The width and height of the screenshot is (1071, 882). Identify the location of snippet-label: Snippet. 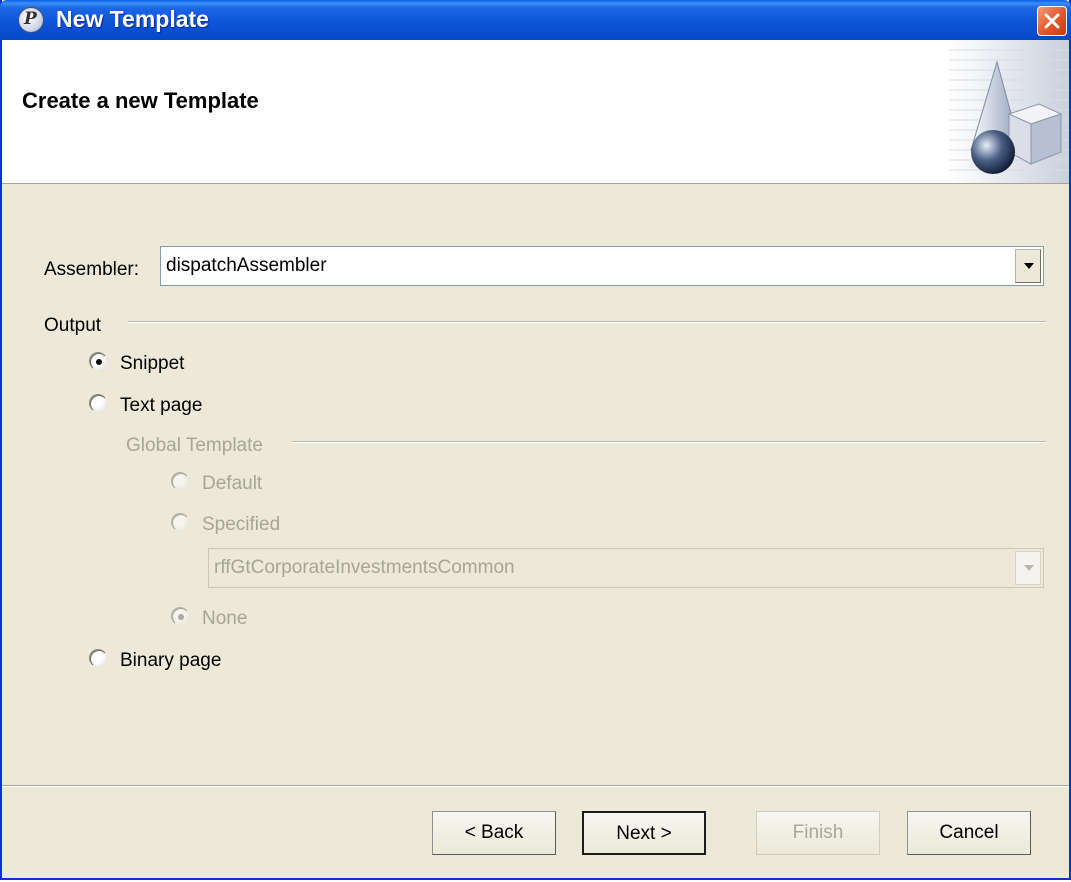
(152, 364).